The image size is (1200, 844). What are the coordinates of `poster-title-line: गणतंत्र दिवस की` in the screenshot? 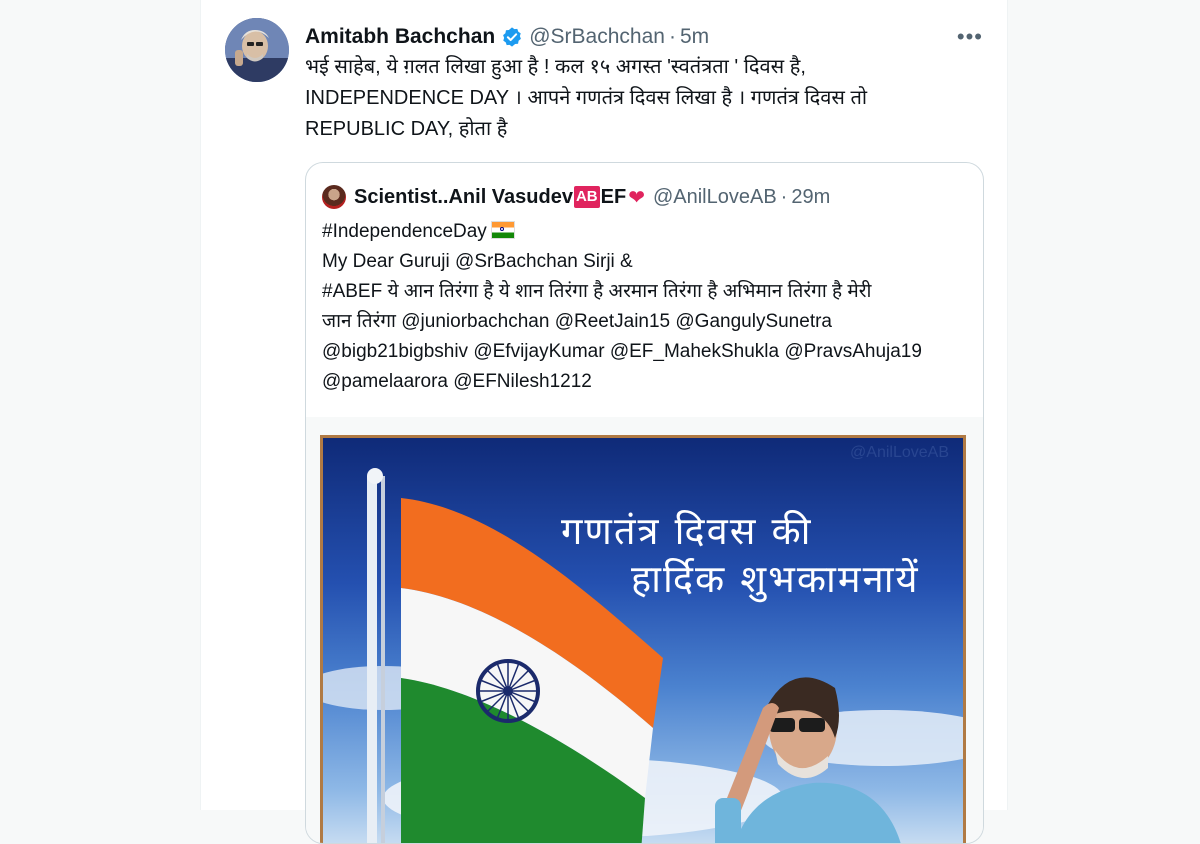 It's located at (687, 531).